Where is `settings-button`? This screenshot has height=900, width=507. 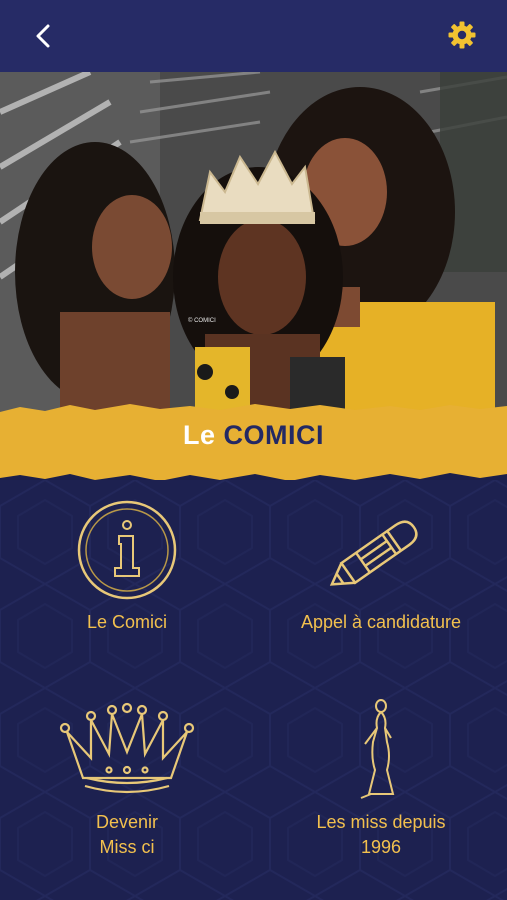
settings-button is located at coordinates (462, 35).